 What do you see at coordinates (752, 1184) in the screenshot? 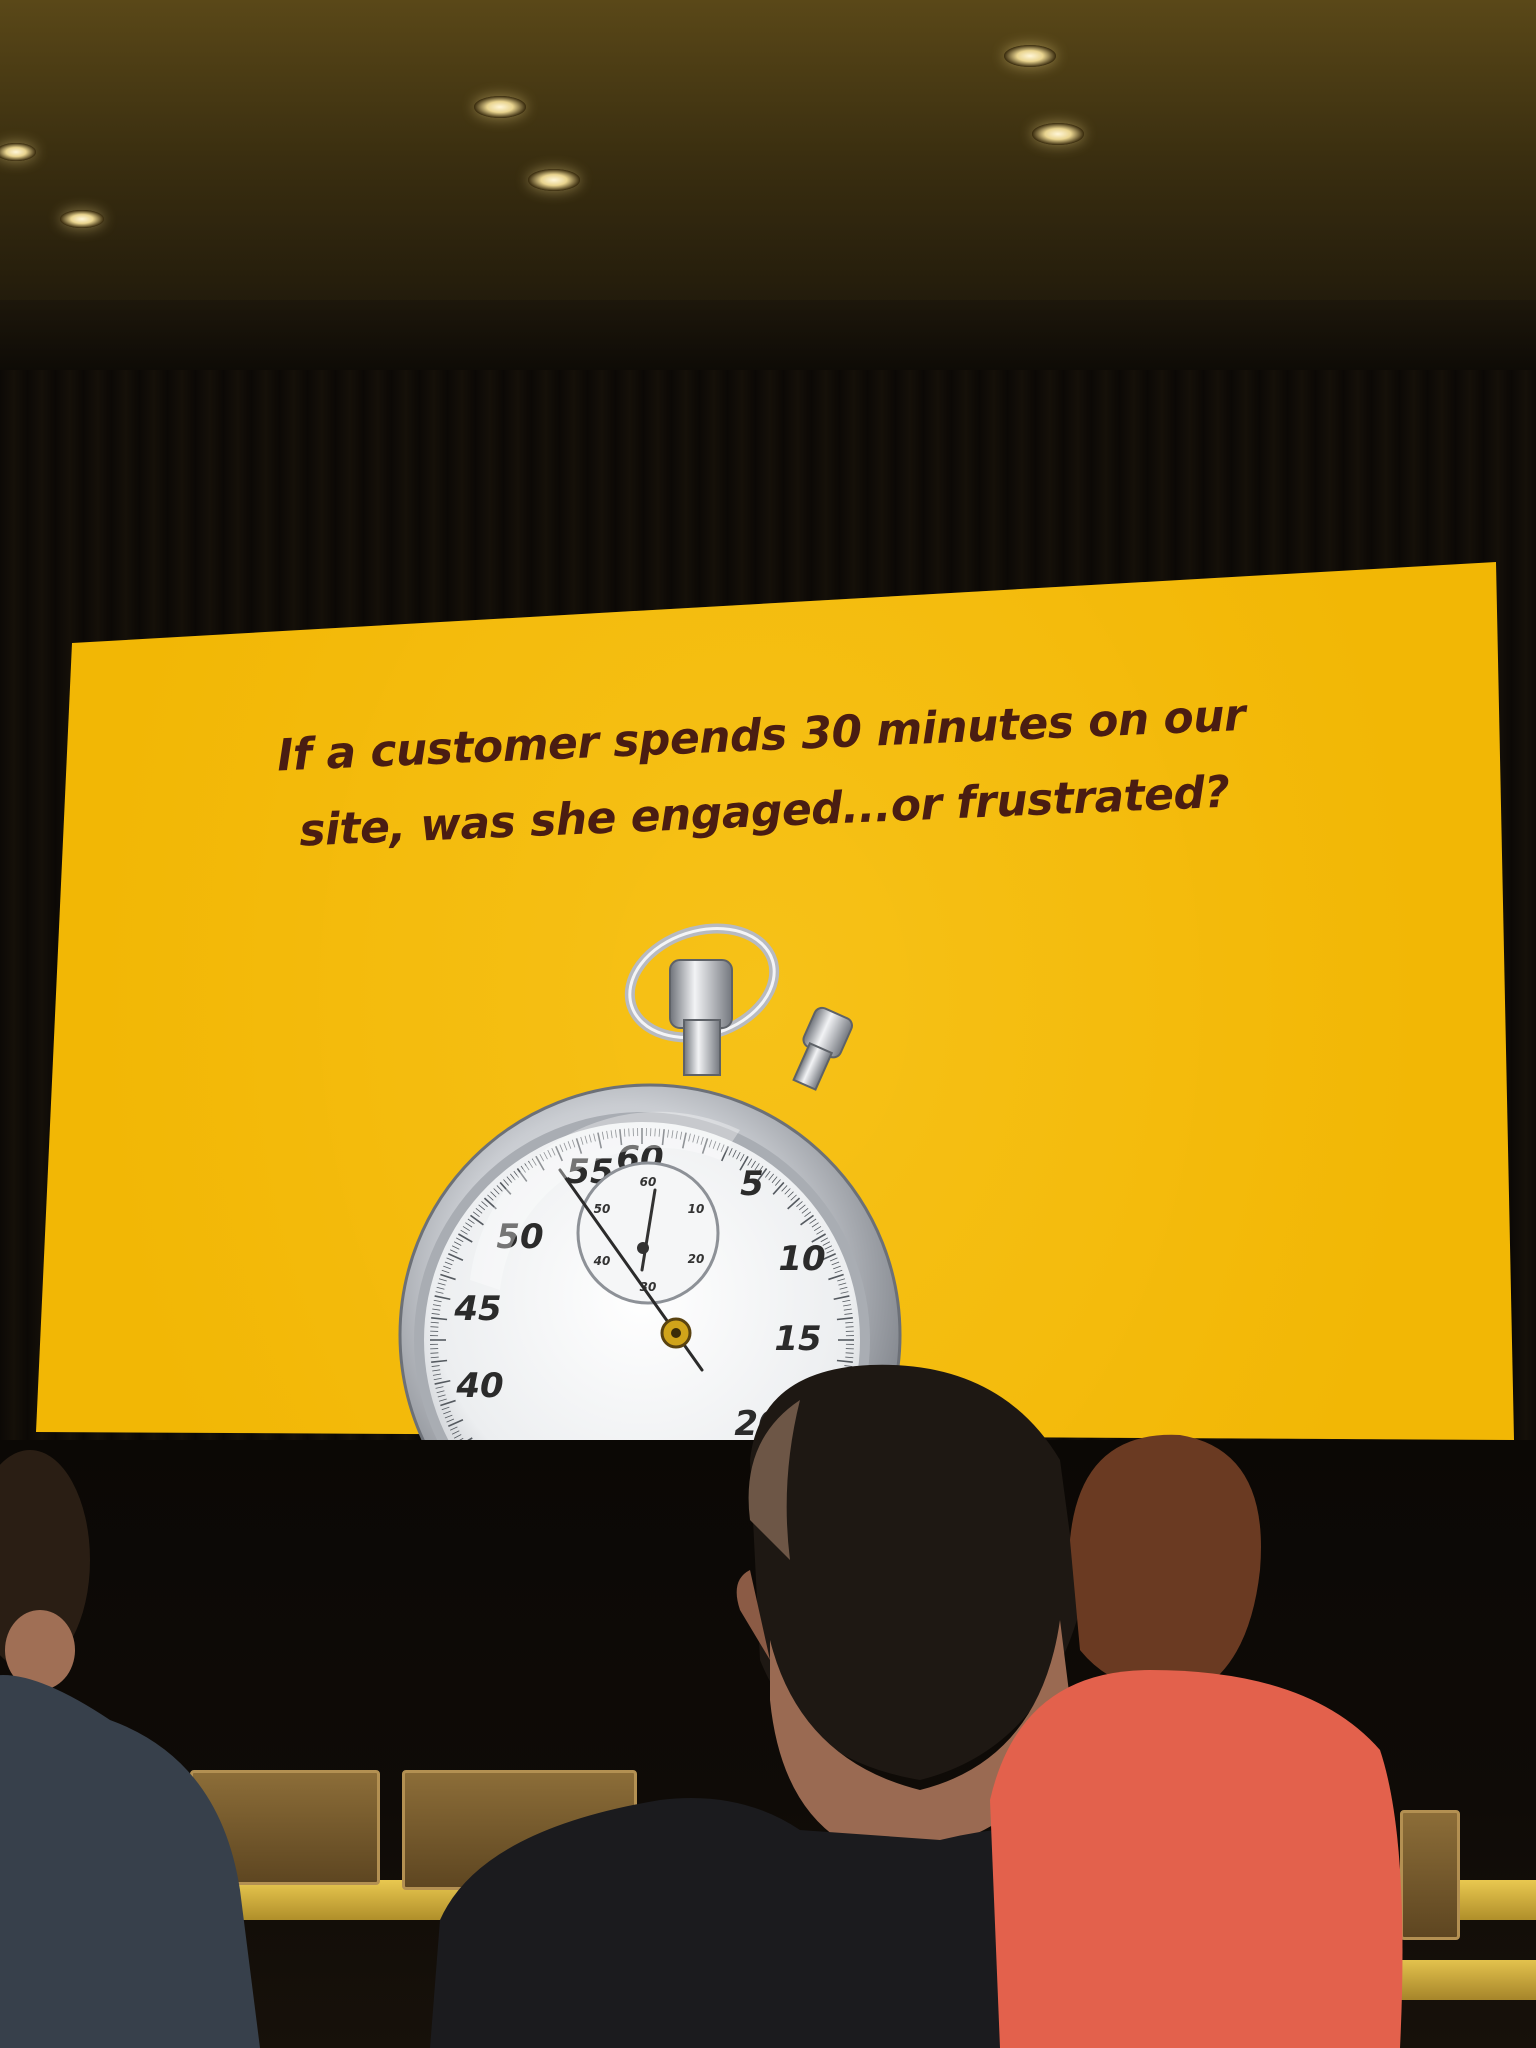
I see `dial-number-5: 5` at bounding box center [752, 1184].